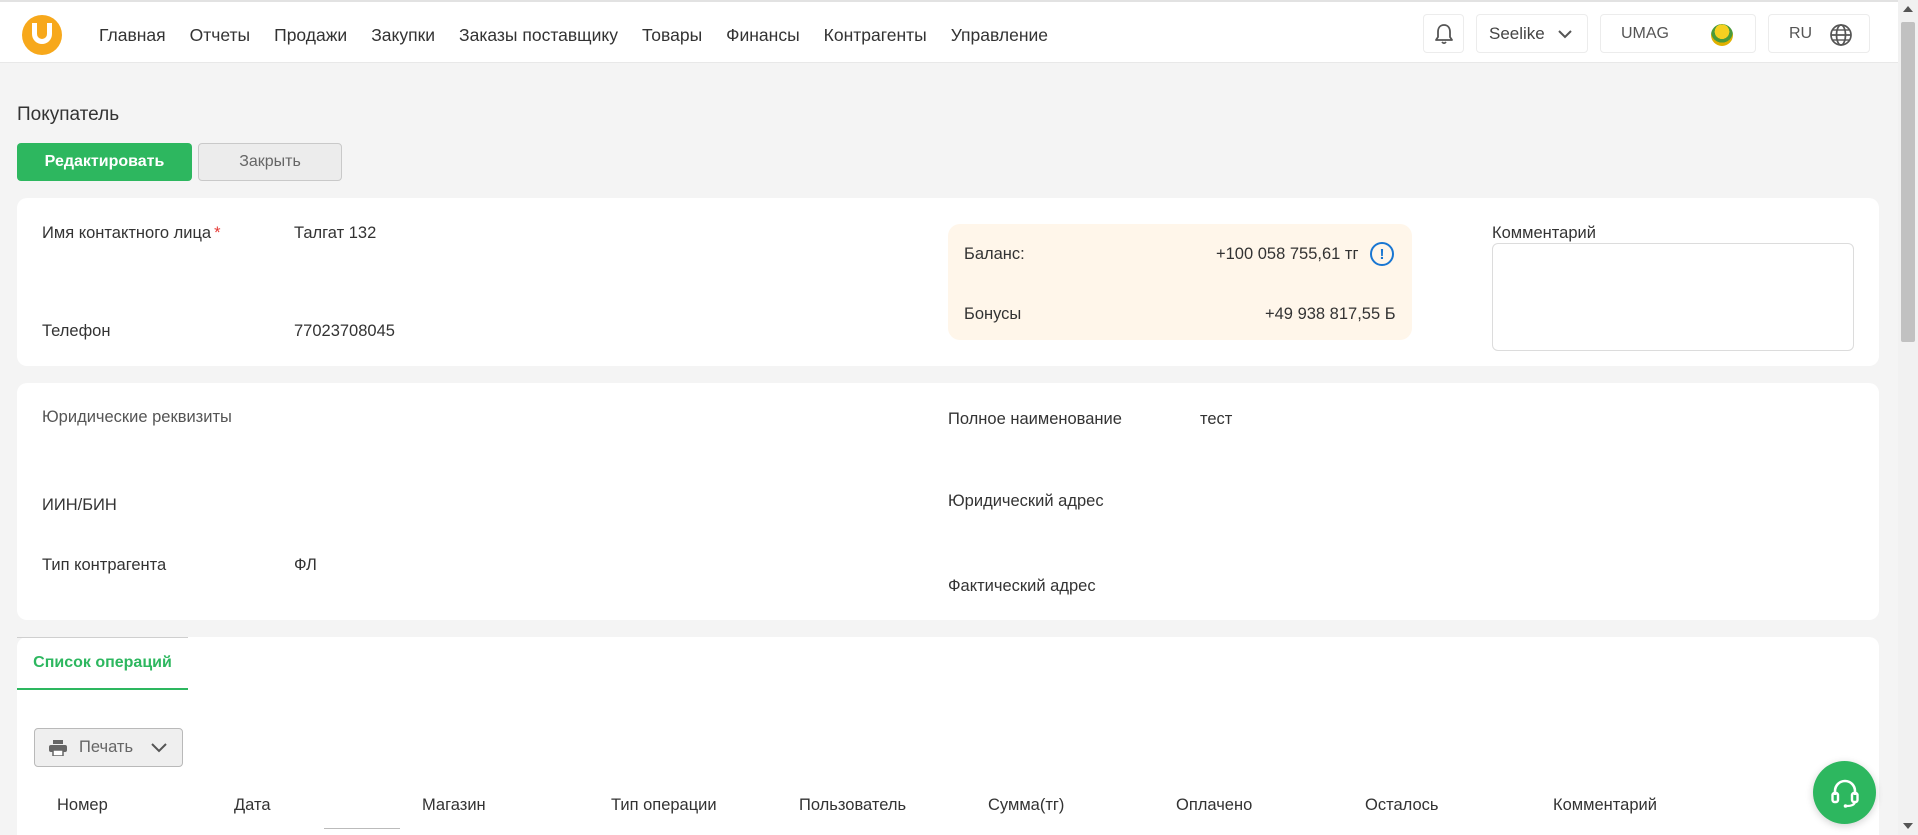 Image resolution: width=1918 pixels, height=835 pixels. I want to click on balance-label: Баланс:, so click(994, 254).